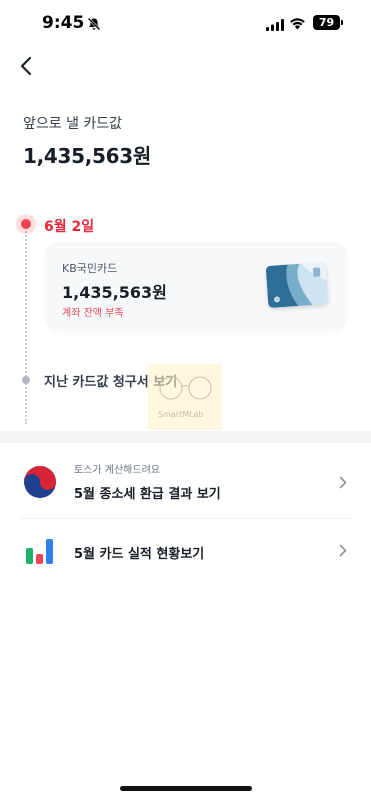  I want to click on bar-chart-icon, so click(40, 552).